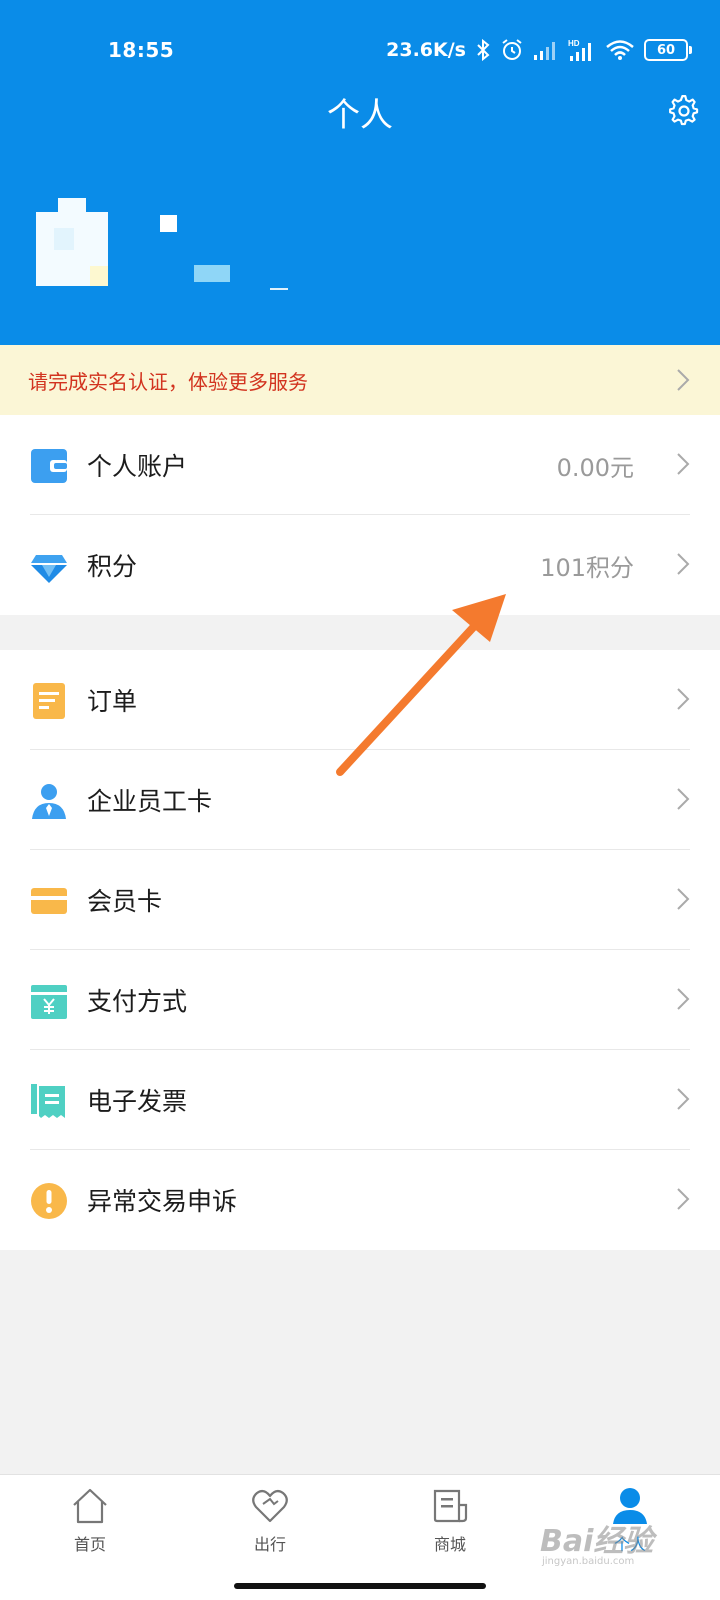  I want to click on bluetooth-icon, so click(483, 50).